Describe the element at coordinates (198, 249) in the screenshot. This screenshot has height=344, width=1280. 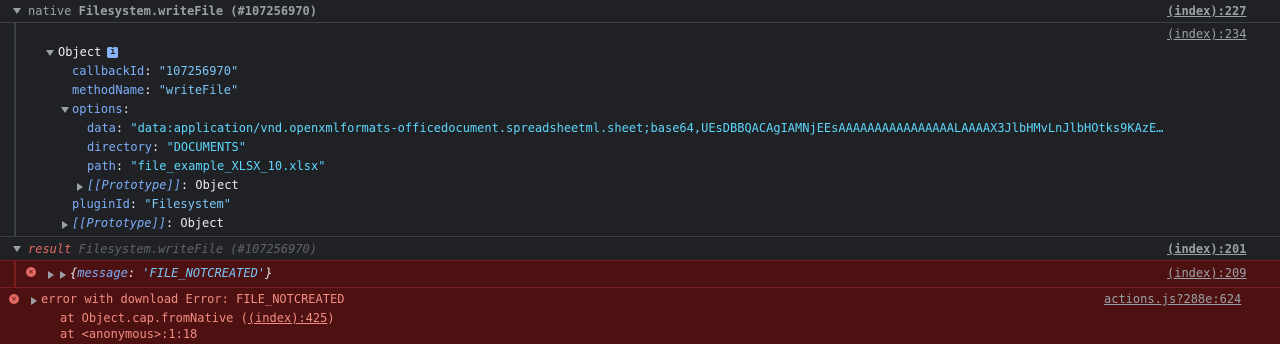
I see `result-group-call: Filesystem.writeFile (#107256970)` at that location.